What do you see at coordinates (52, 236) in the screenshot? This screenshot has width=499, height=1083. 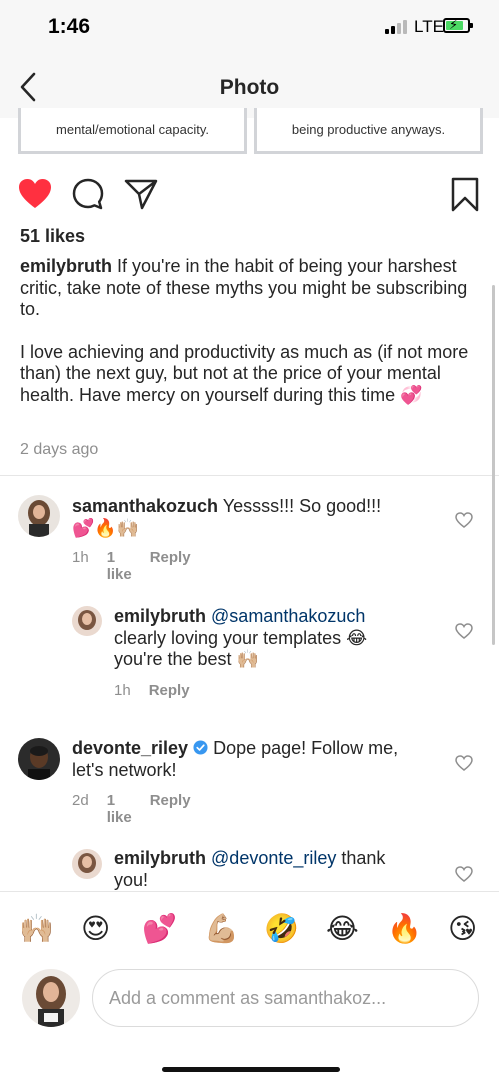 I see `likes-count: 51 likes` at bounding box center [52, 236].